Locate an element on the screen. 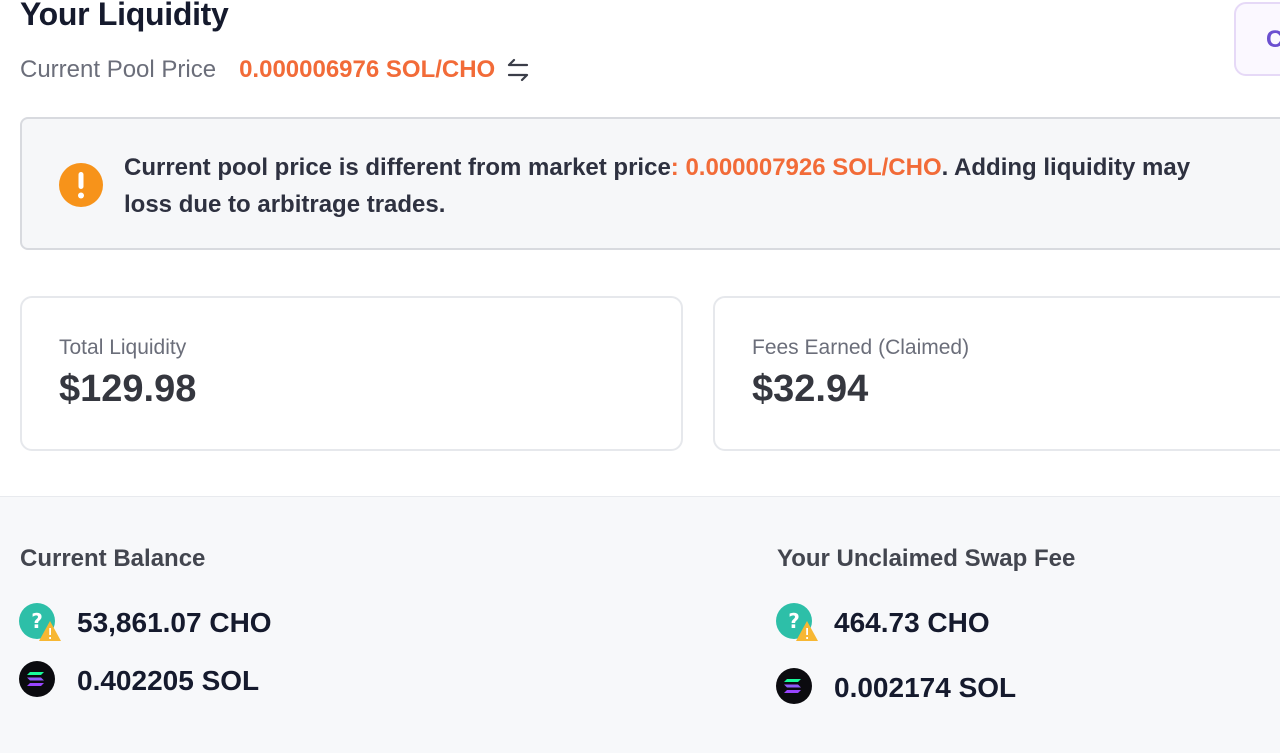 Image resolution: width=1280 pixels, height=753 pixels. top-right-action-button: C is located at coordinates (1257, 39).